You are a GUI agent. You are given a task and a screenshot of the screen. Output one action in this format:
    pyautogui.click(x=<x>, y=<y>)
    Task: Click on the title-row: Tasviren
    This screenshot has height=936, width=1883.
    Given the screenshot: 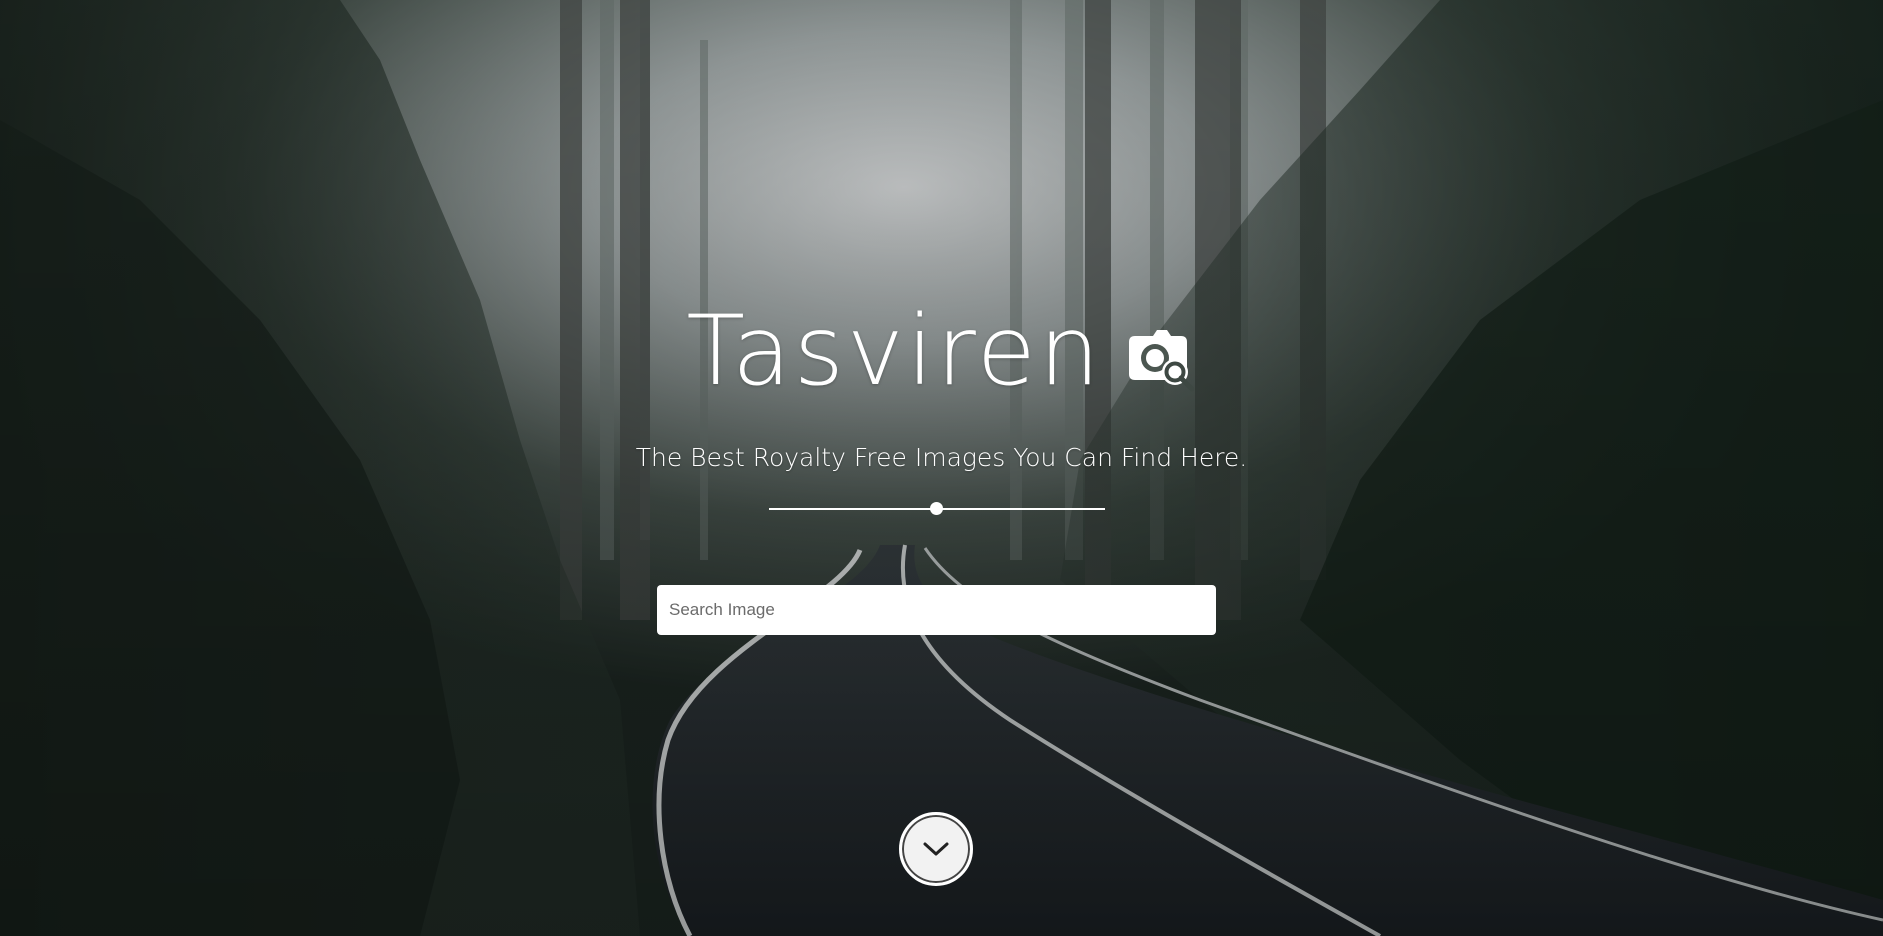 What is the action you would take?
    pyautogui.click(x=941, y=351)
    